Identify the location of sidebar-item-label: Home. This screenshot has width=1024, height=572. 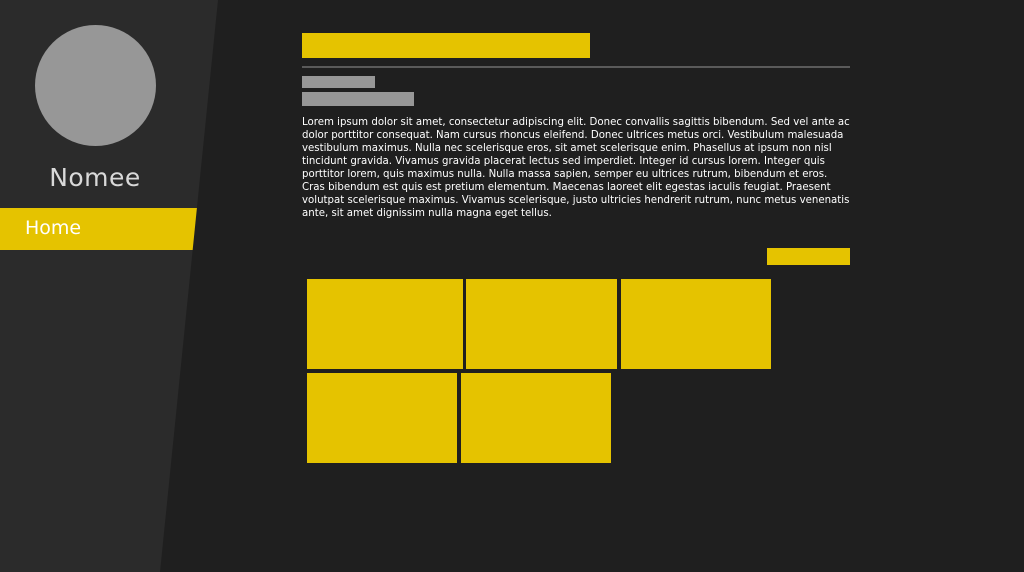
(53, 228).